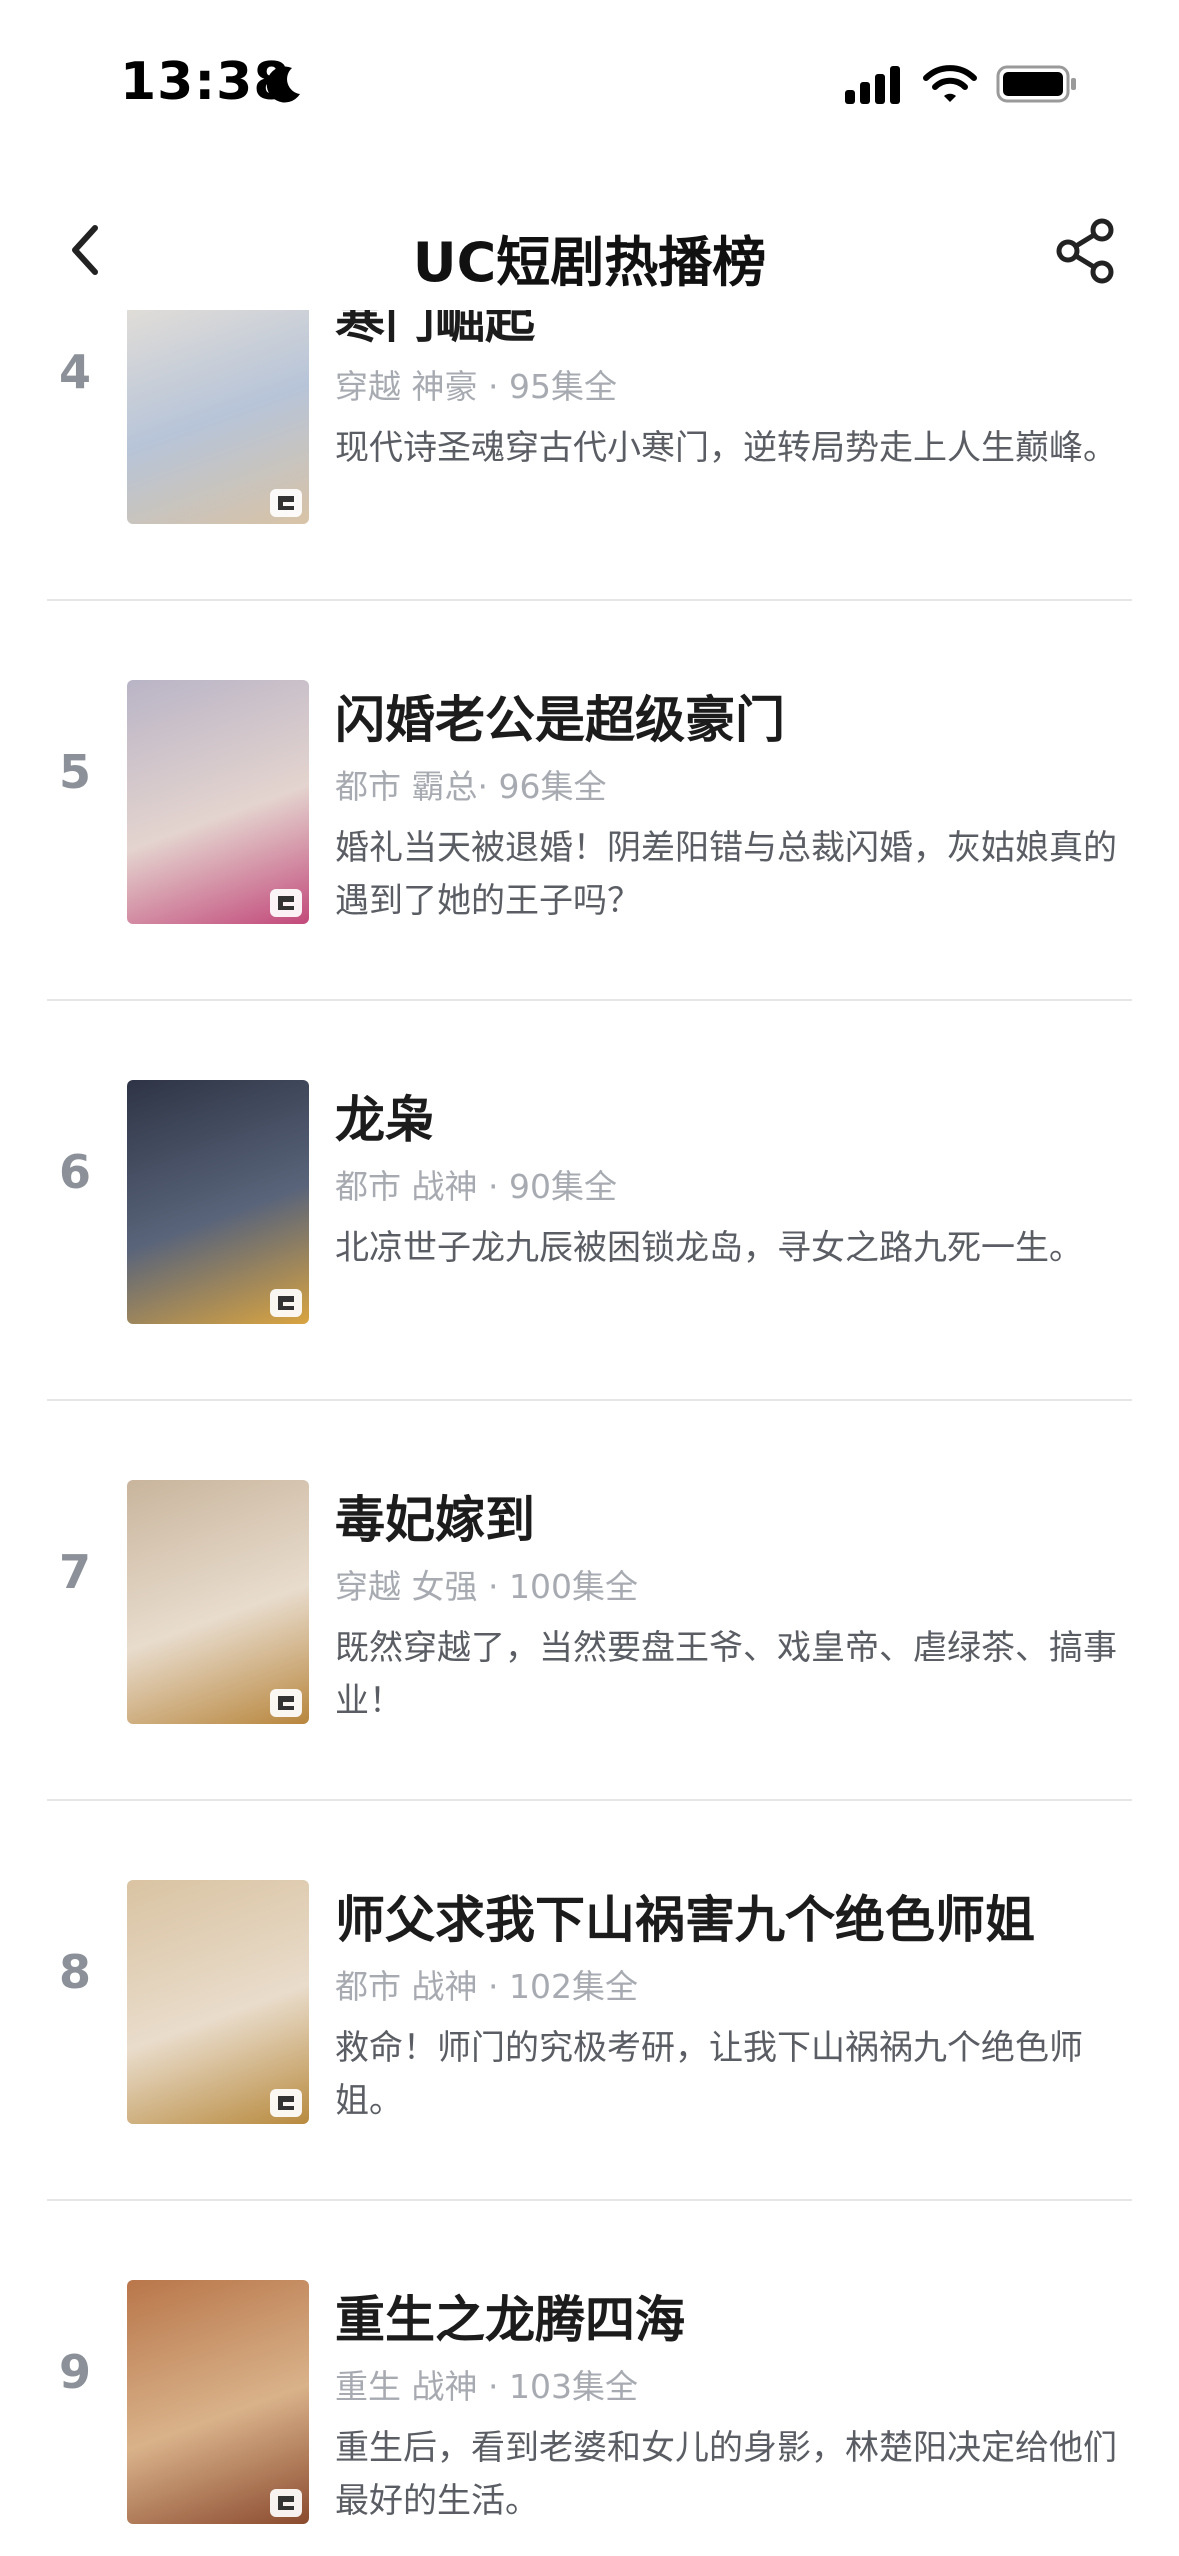 The width and height of the screenshot is (1179, 2556). I want to click on drama-meta: 穿越 女强 · 100集全, so click(486, 1586).